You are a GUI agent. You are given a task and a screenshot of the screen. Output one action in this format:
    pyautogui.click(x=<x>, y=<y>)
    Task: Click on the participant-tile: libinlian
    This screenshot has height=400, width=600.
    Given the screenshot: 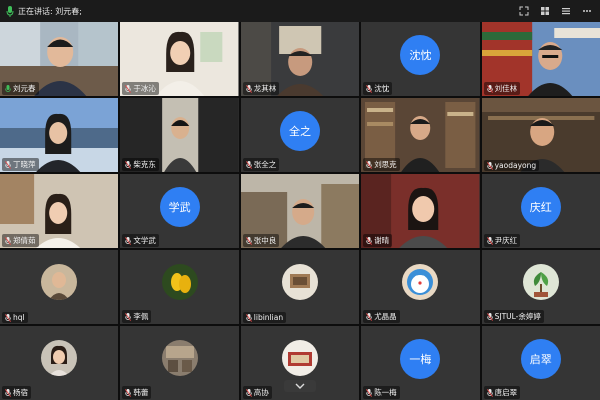 What is the action you would take?
    pyautogui.click(x=300, y=287)
    